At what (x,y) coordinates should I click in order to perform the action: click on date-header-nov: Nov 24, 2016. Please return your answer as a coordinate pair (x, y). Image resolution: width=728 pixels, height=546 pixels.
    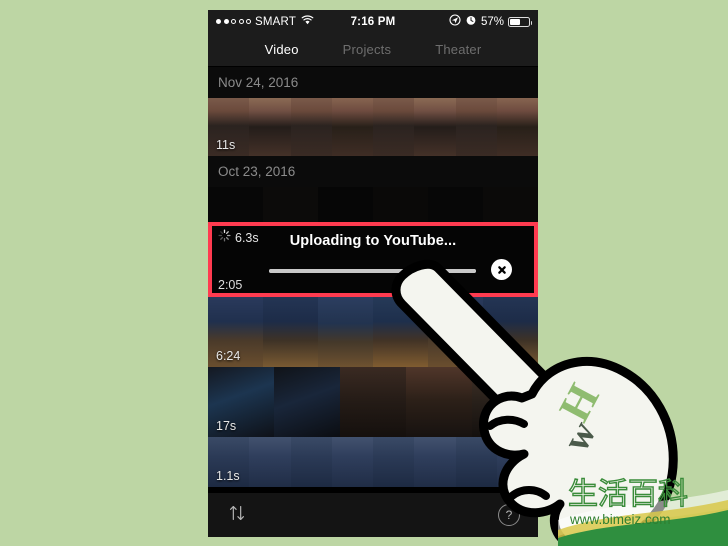
    Looking at the image, I should click on (373, 82).